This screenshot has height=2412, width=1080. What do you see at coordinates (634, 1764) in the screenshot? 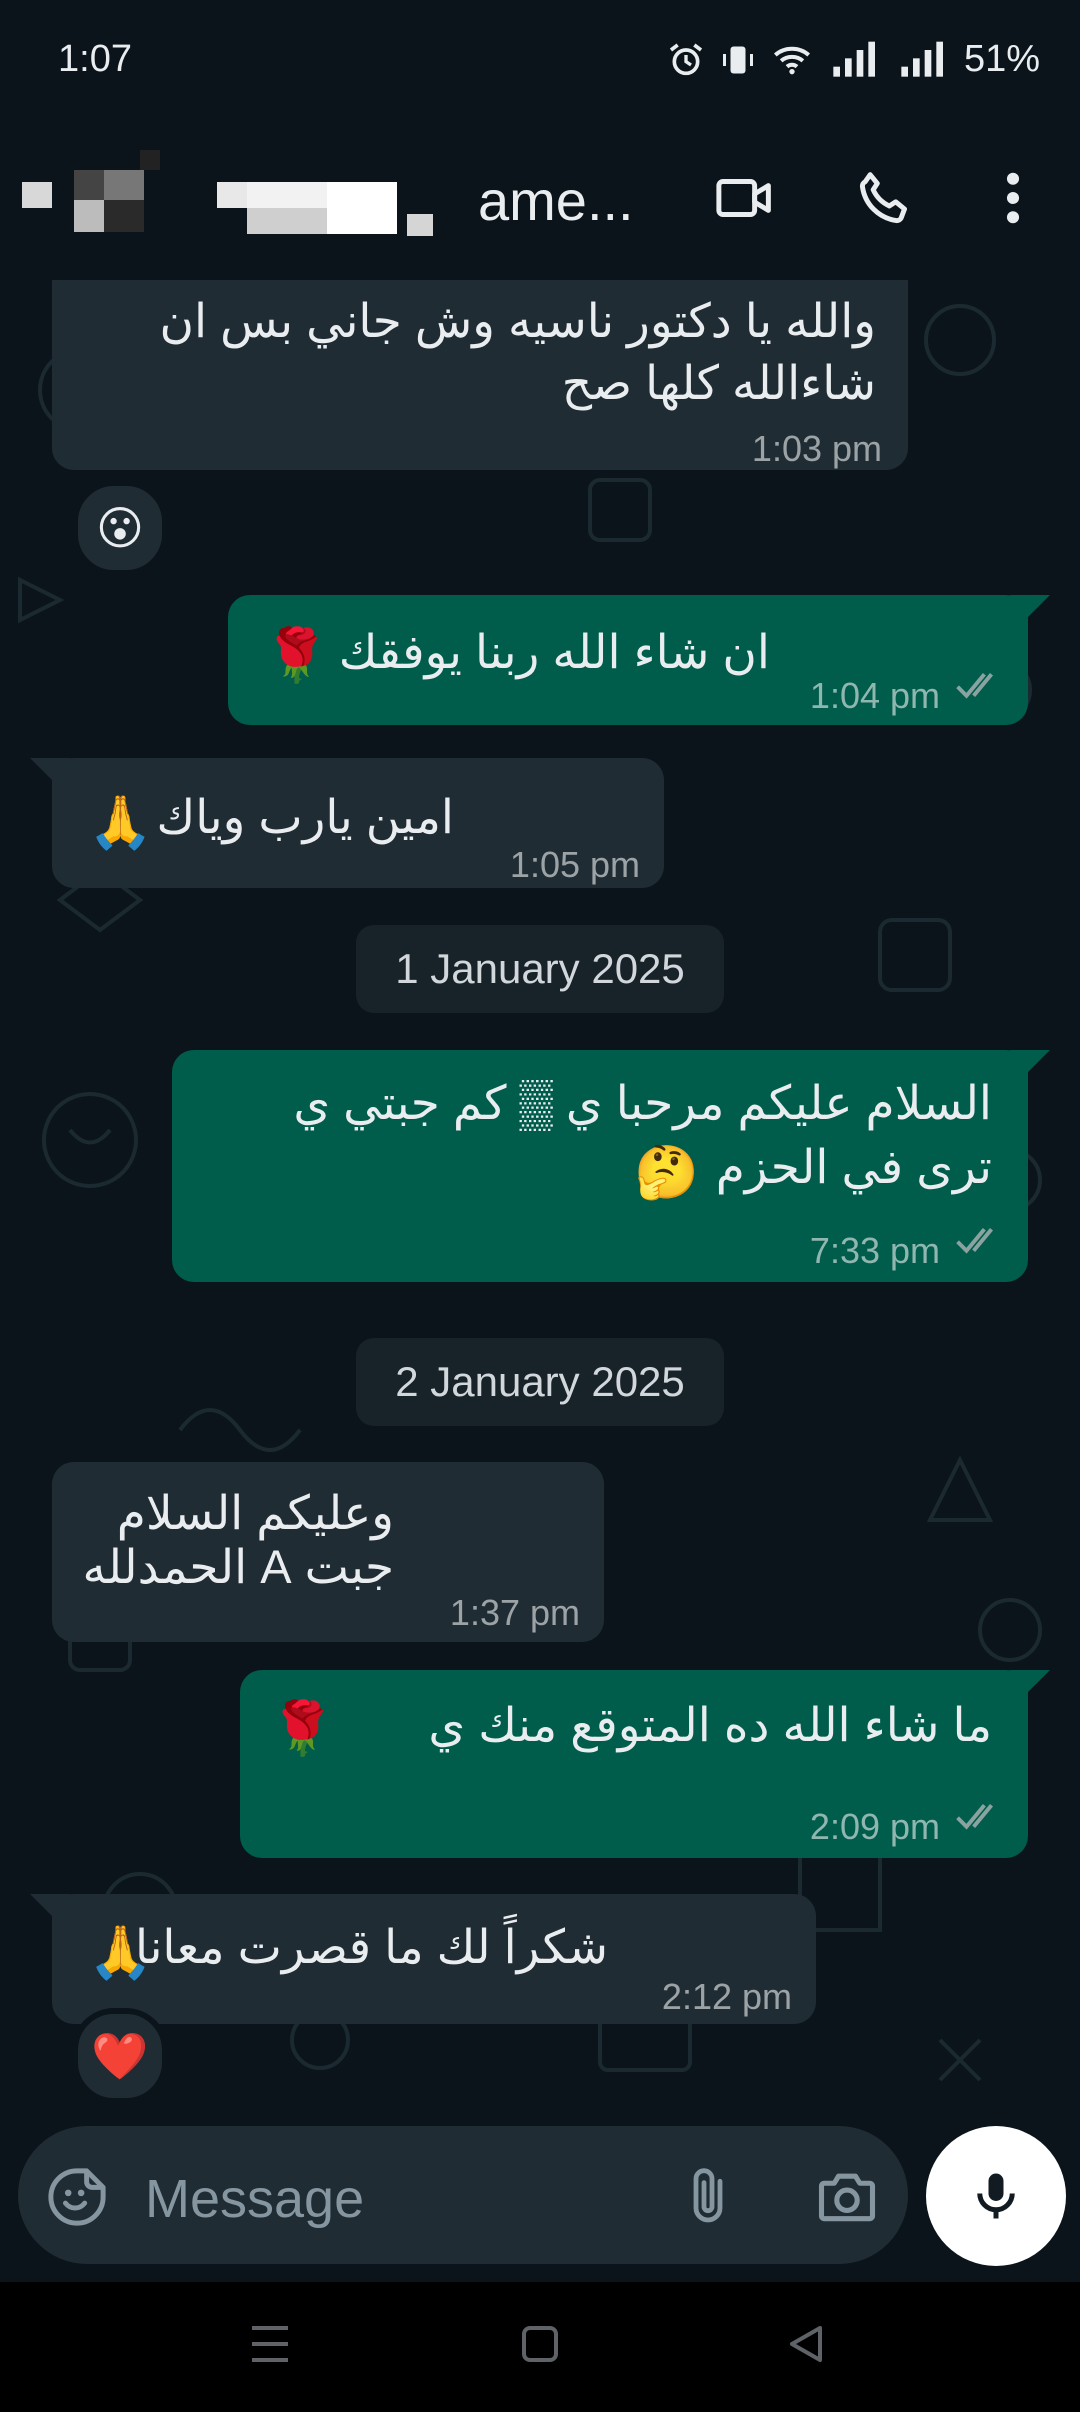
I see `message-outgoing-6: ما شاء الله ده المتوقع منك ي 🌹 2:09 pm` at bounding box center [634, 1764].